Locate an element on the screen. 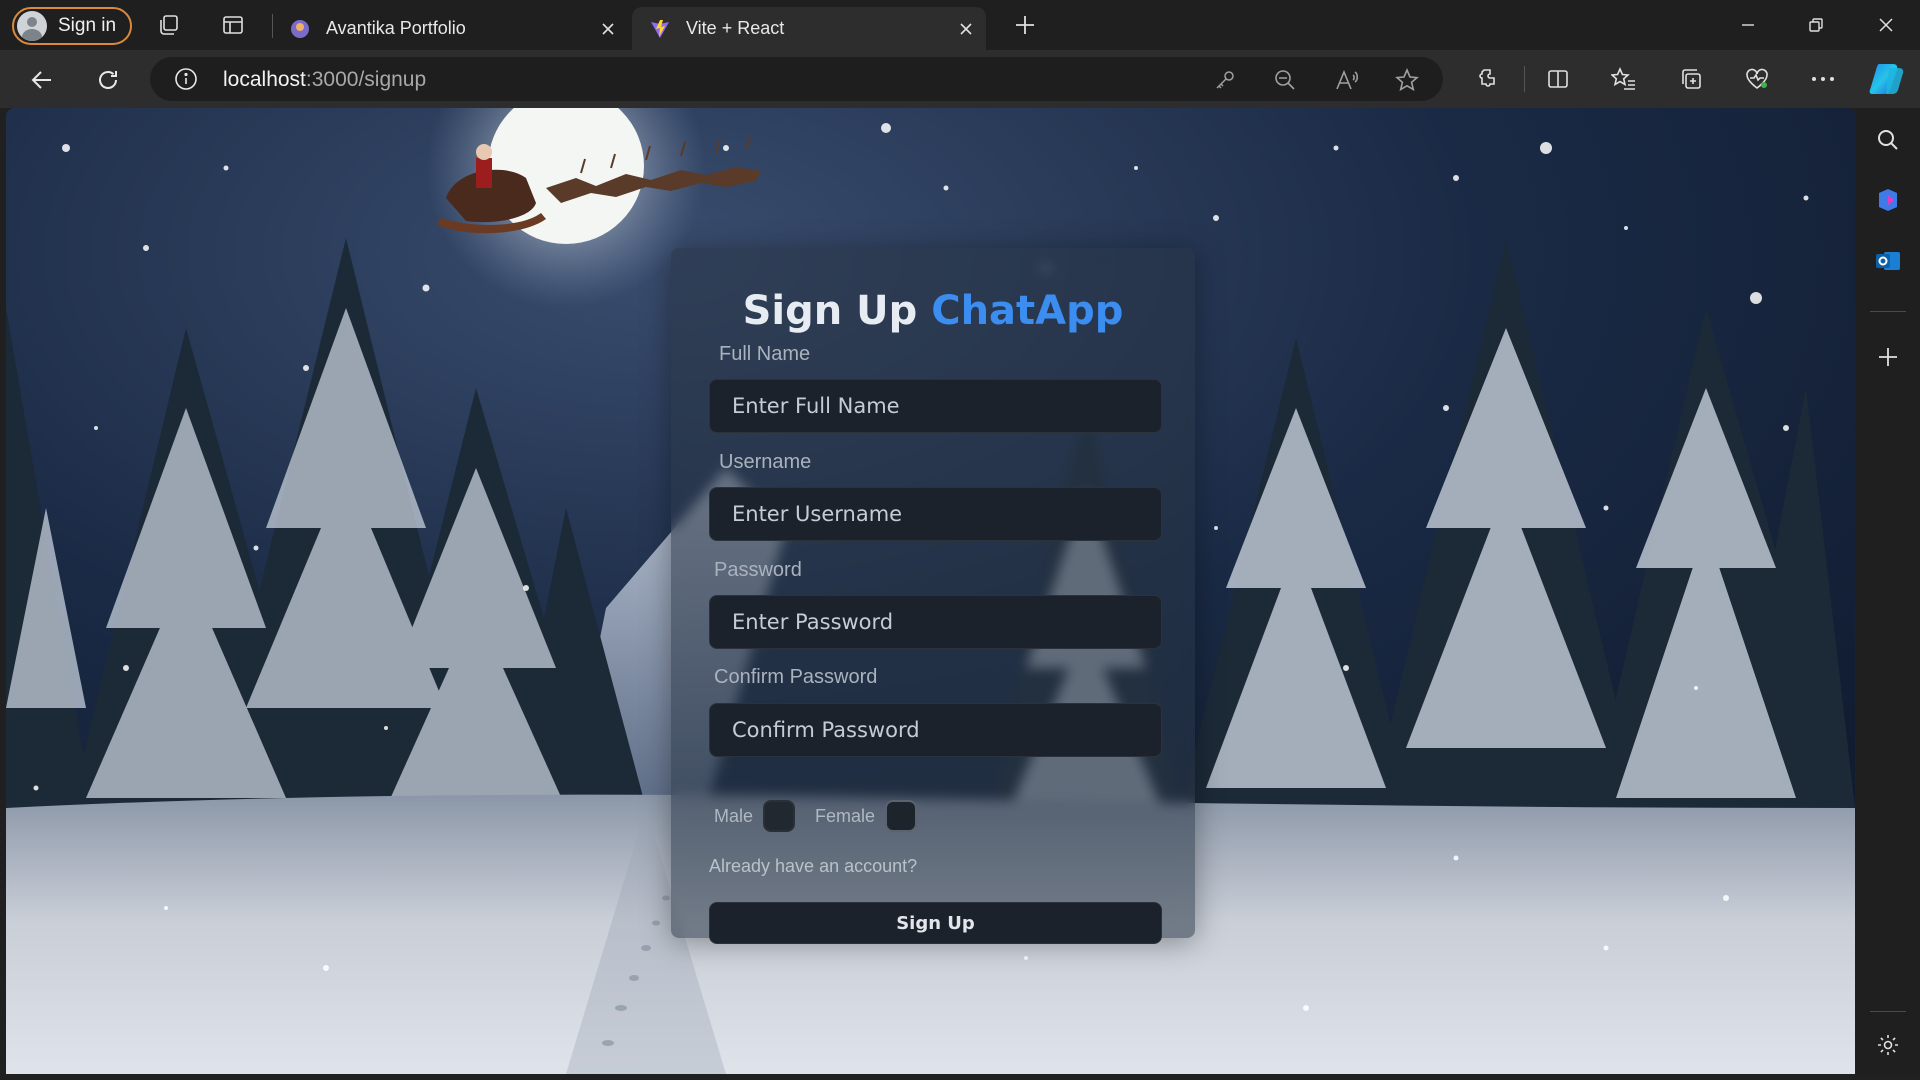 This screenshot has height=1080, width=1920. password-key-icon is located at coordinates (1225, 80).